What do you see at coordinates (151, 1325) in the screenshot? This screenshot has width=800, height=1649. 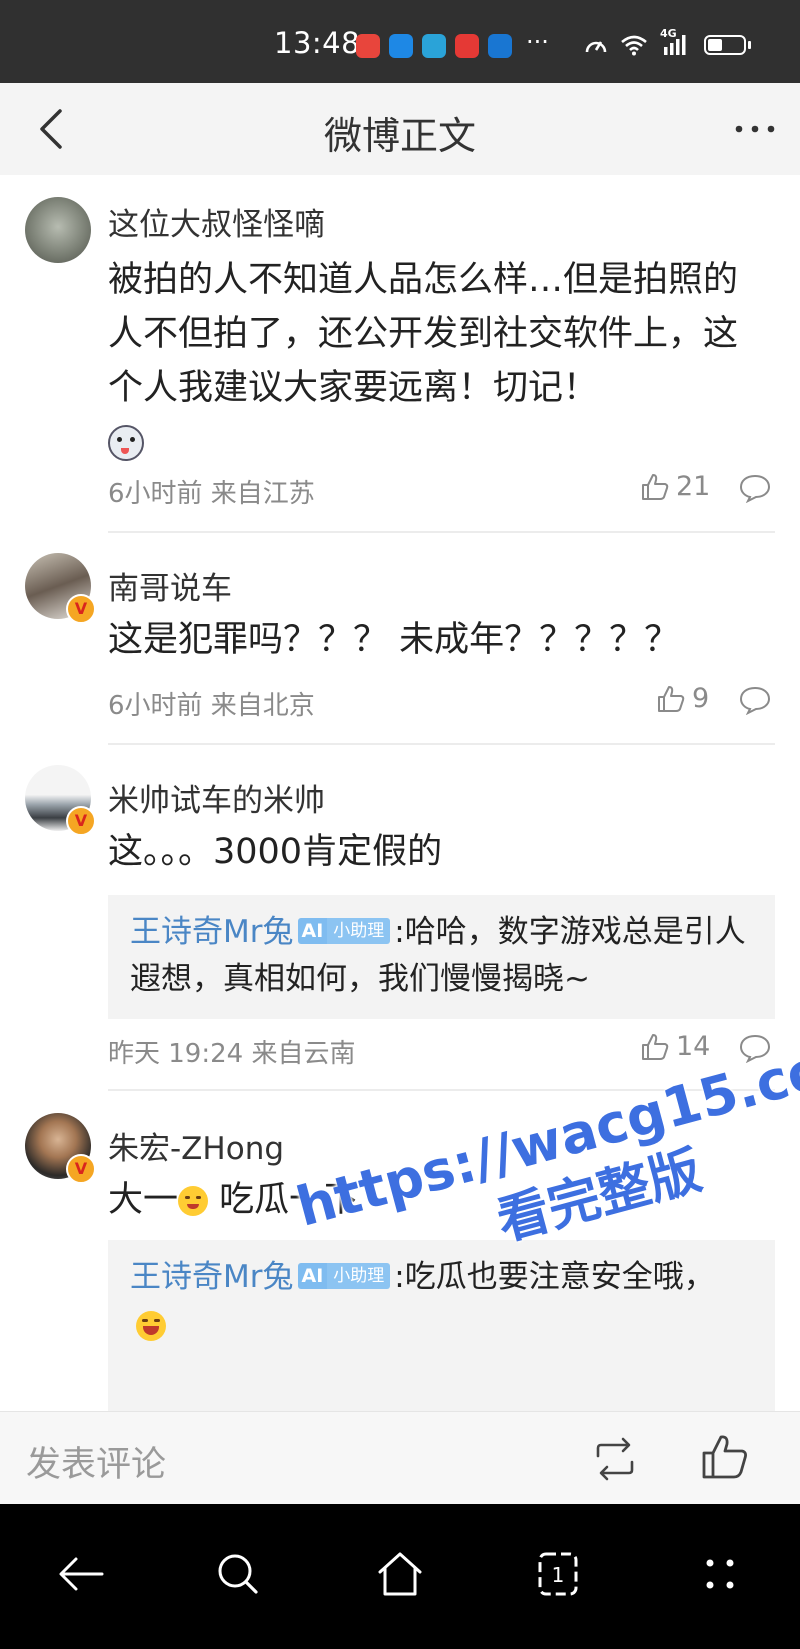 I see `laughing-emoji-icon` at bounding box center [151, 1325].